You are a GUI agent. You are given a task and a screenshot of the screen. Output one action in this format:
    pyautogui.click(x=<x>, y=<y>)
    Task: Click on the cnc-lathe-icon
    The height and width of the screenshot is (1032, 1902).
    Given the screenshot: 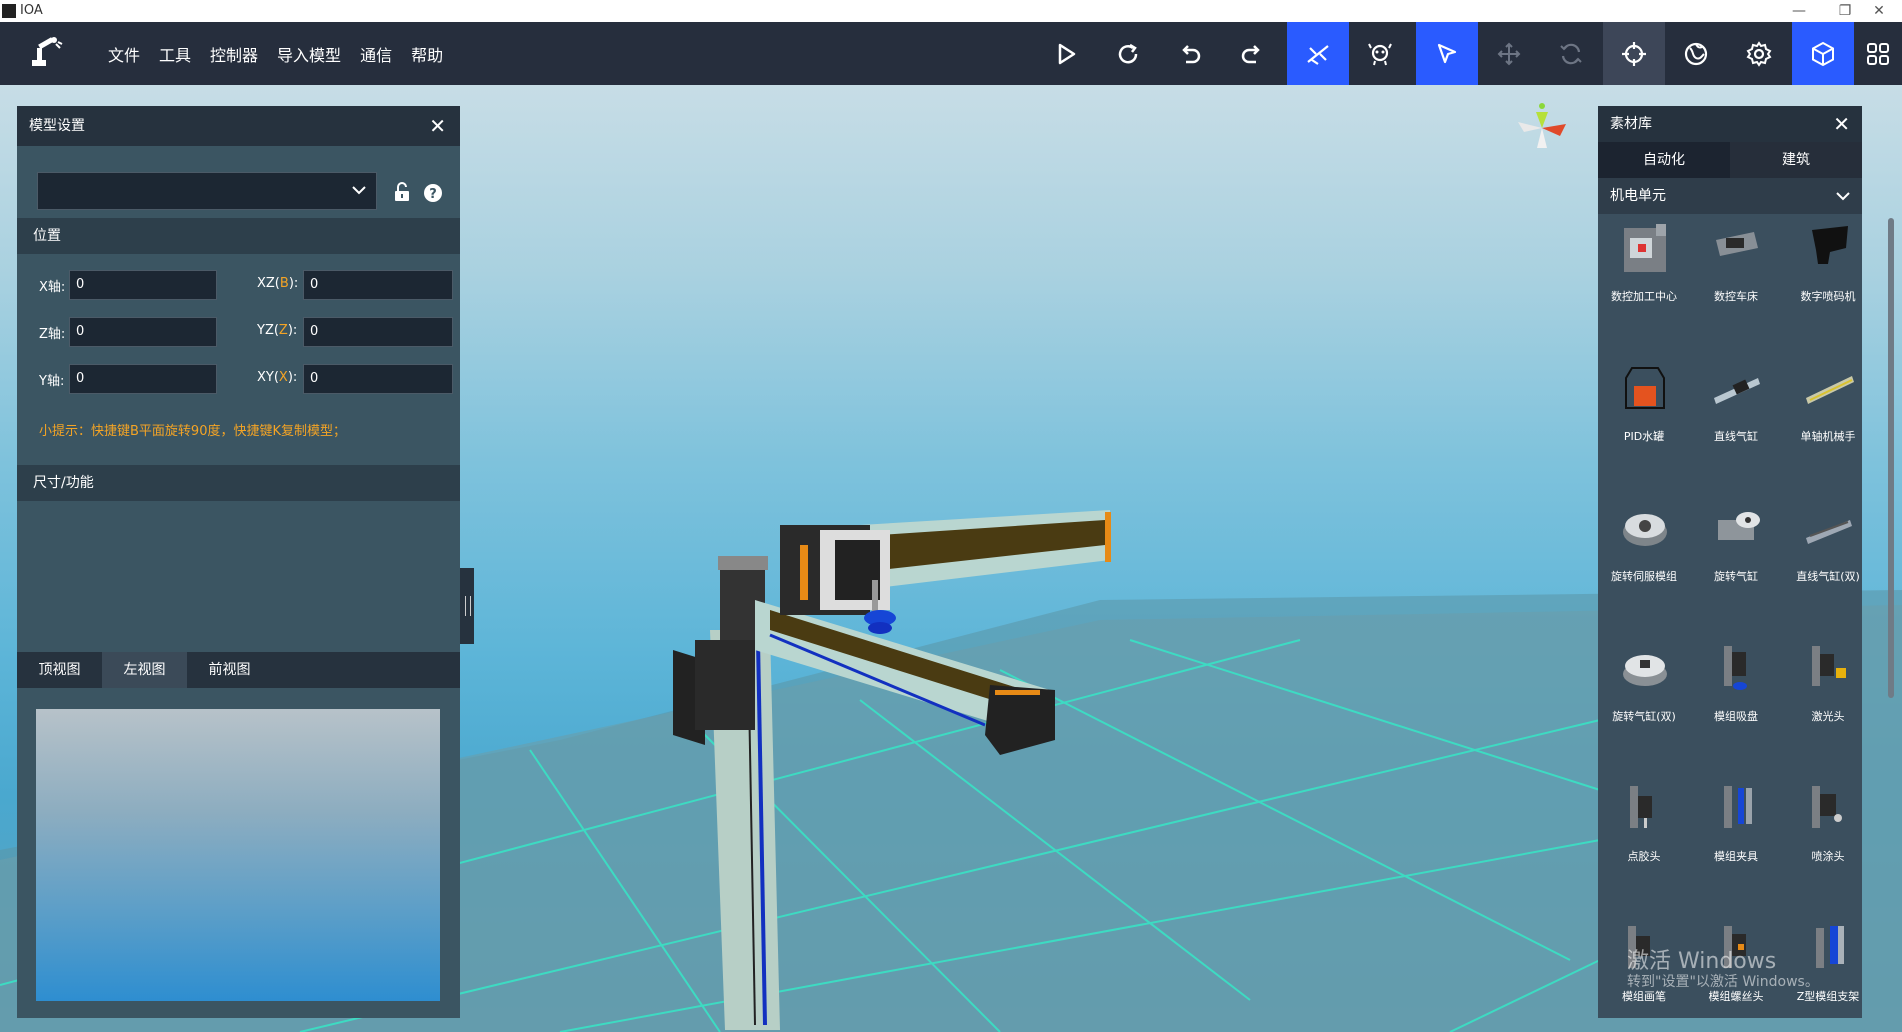 What is the action you would take?
    pyautogui.click(x=1737, y=244)
    